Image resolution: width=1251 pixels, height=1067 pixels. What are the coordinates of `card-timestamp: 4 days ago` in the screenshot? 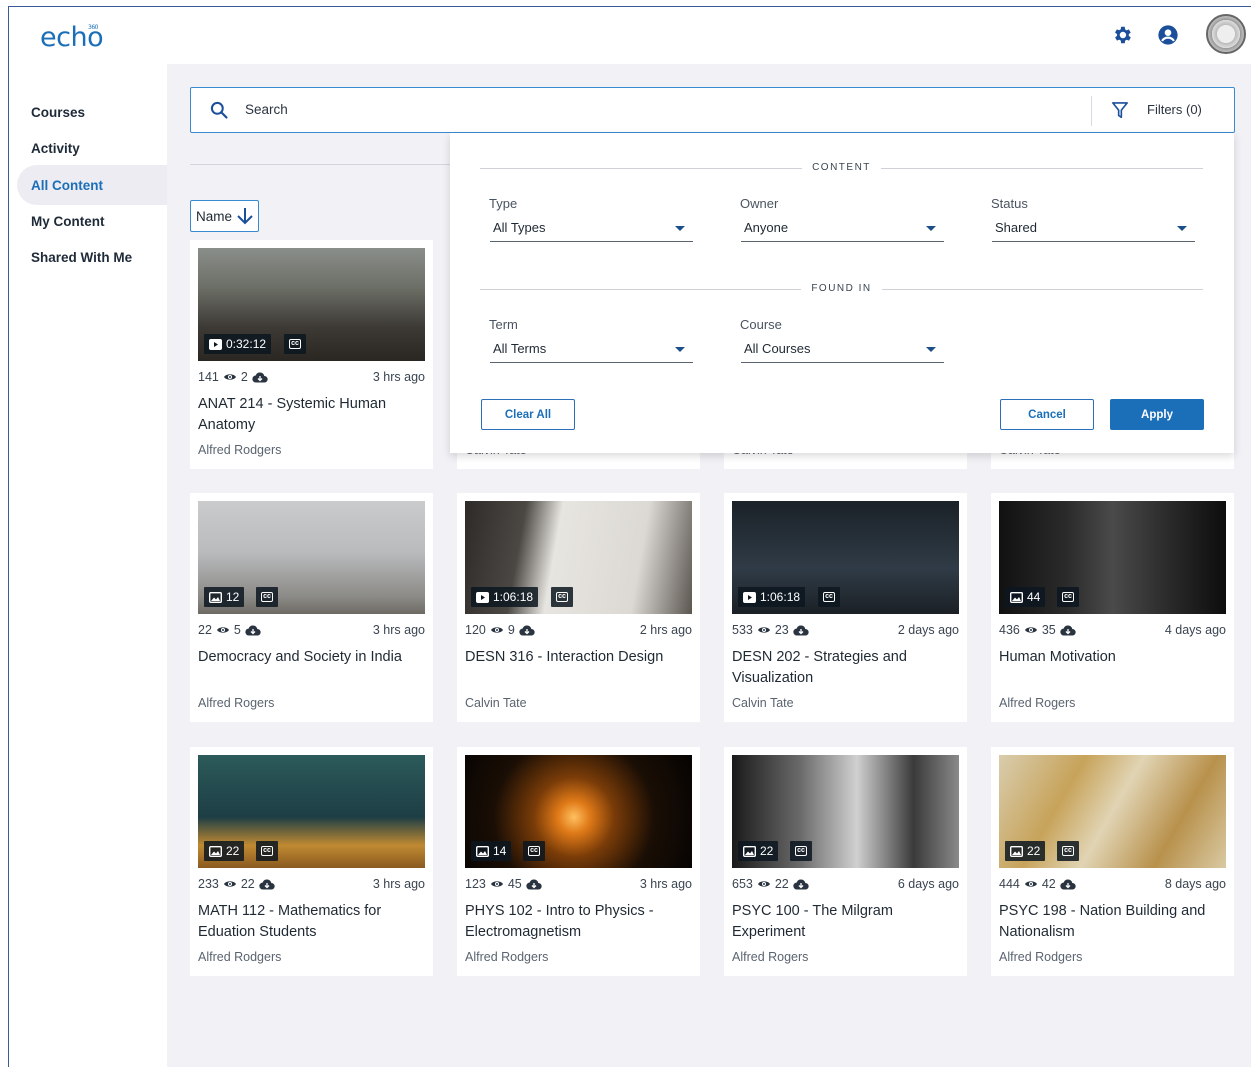 It's located at (1195, 630).